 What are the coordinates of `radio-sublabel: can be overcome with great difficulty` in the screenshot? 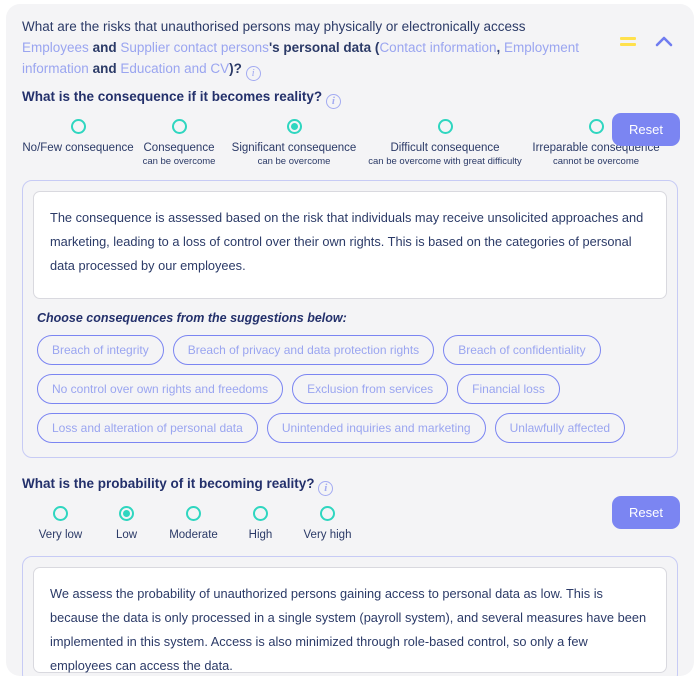 It's located at (445, 161).